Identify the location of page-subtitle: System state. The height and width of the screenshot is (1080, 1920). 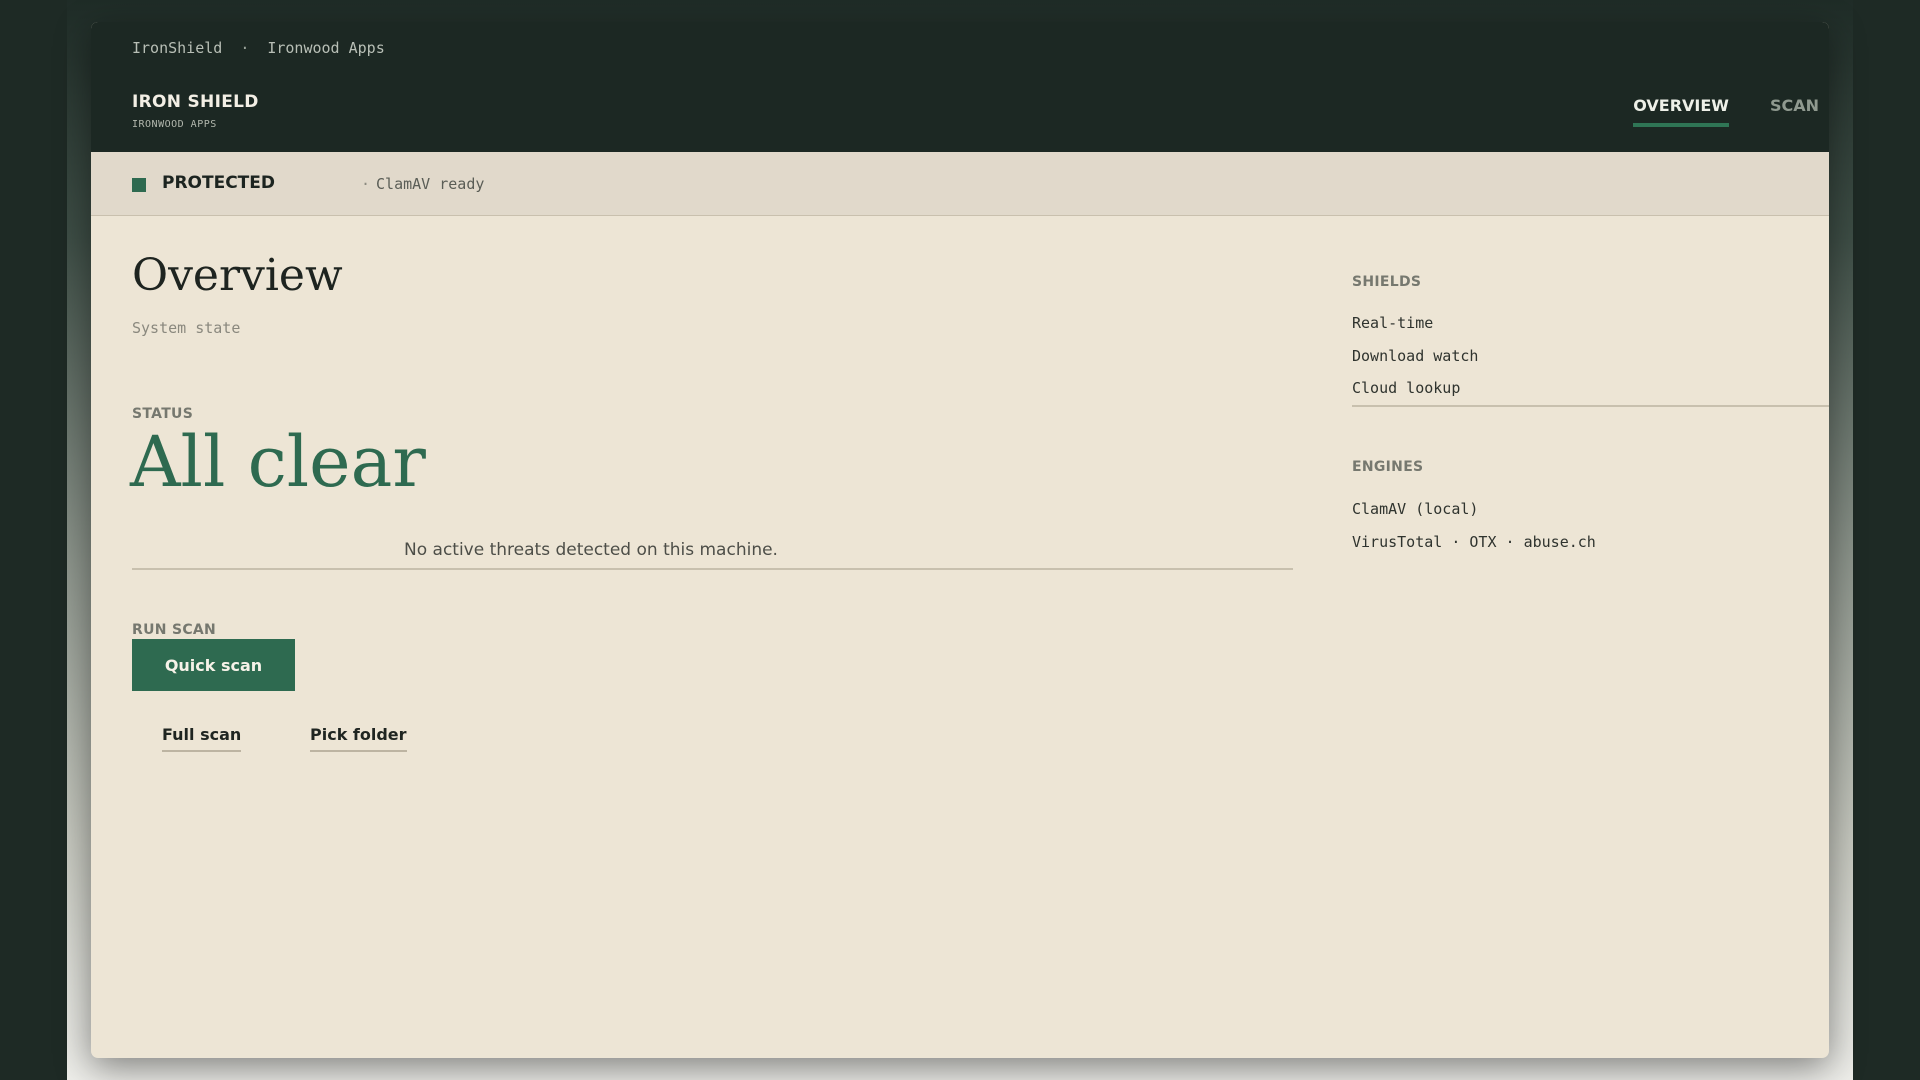
(186, 328).